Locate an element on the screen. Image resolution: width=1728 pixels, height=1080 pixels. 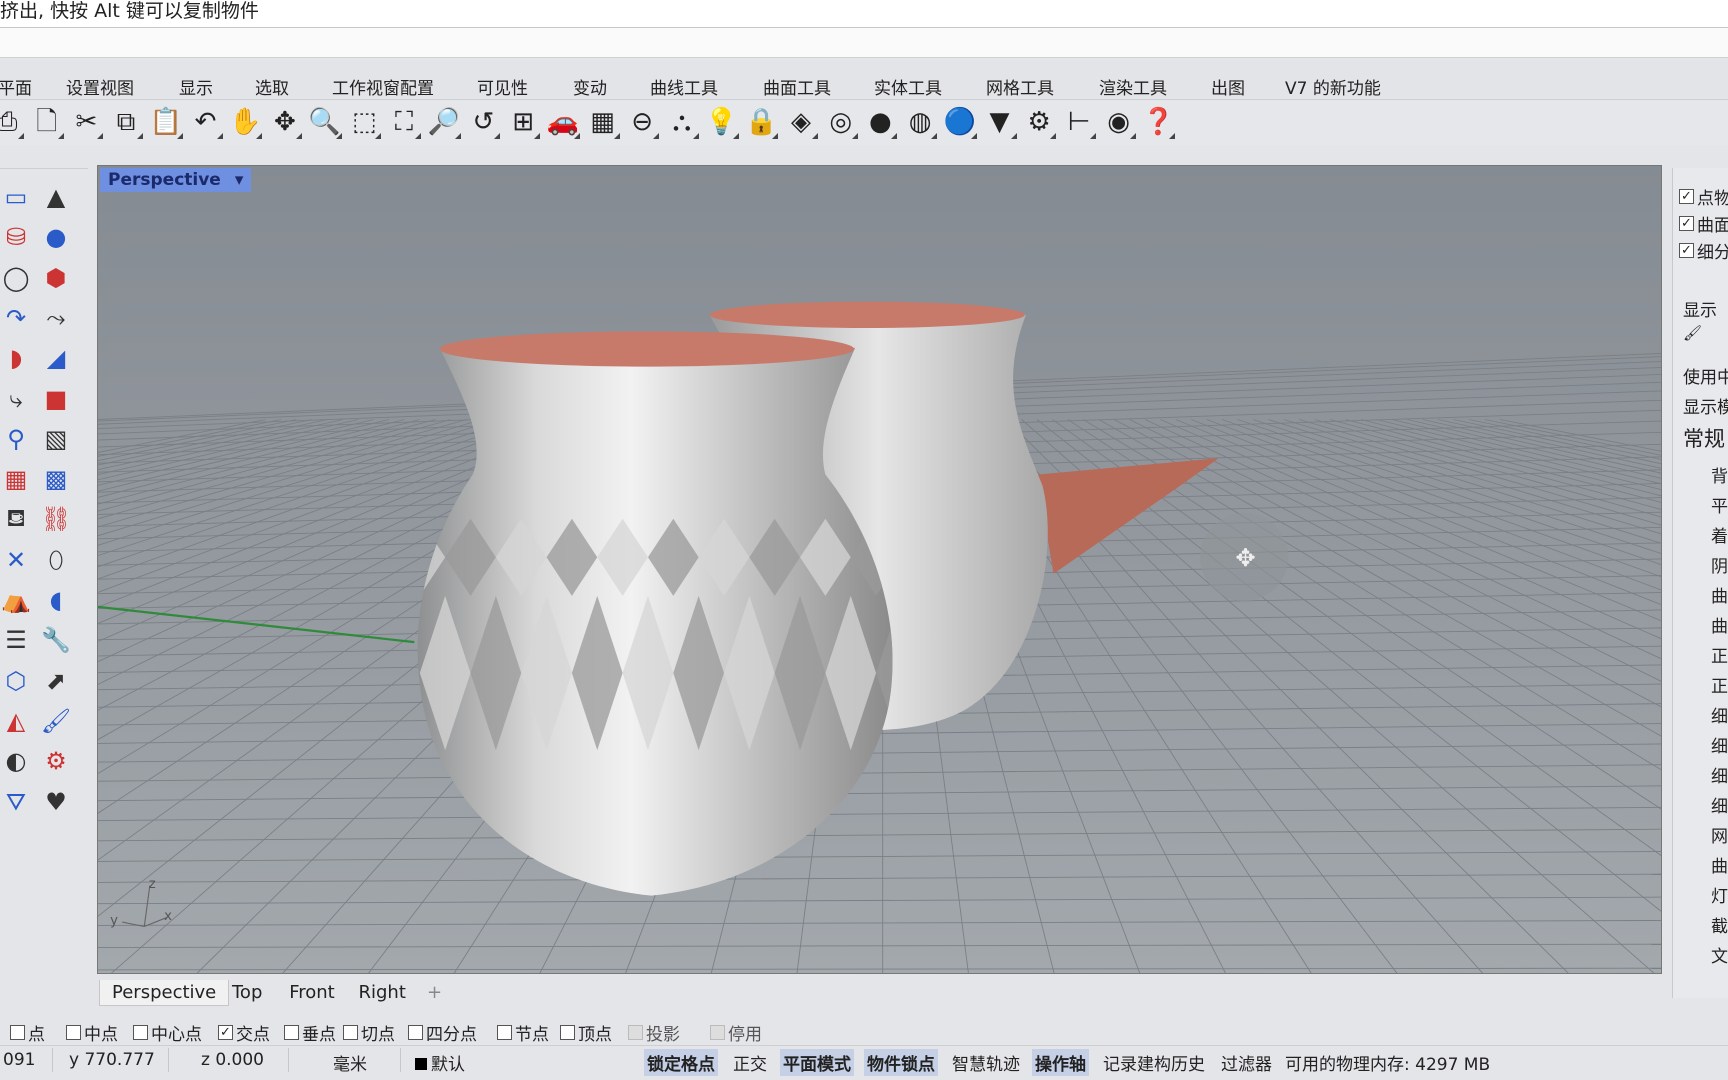
copy-icon: ⧉ is located at coordinates (126, 122).